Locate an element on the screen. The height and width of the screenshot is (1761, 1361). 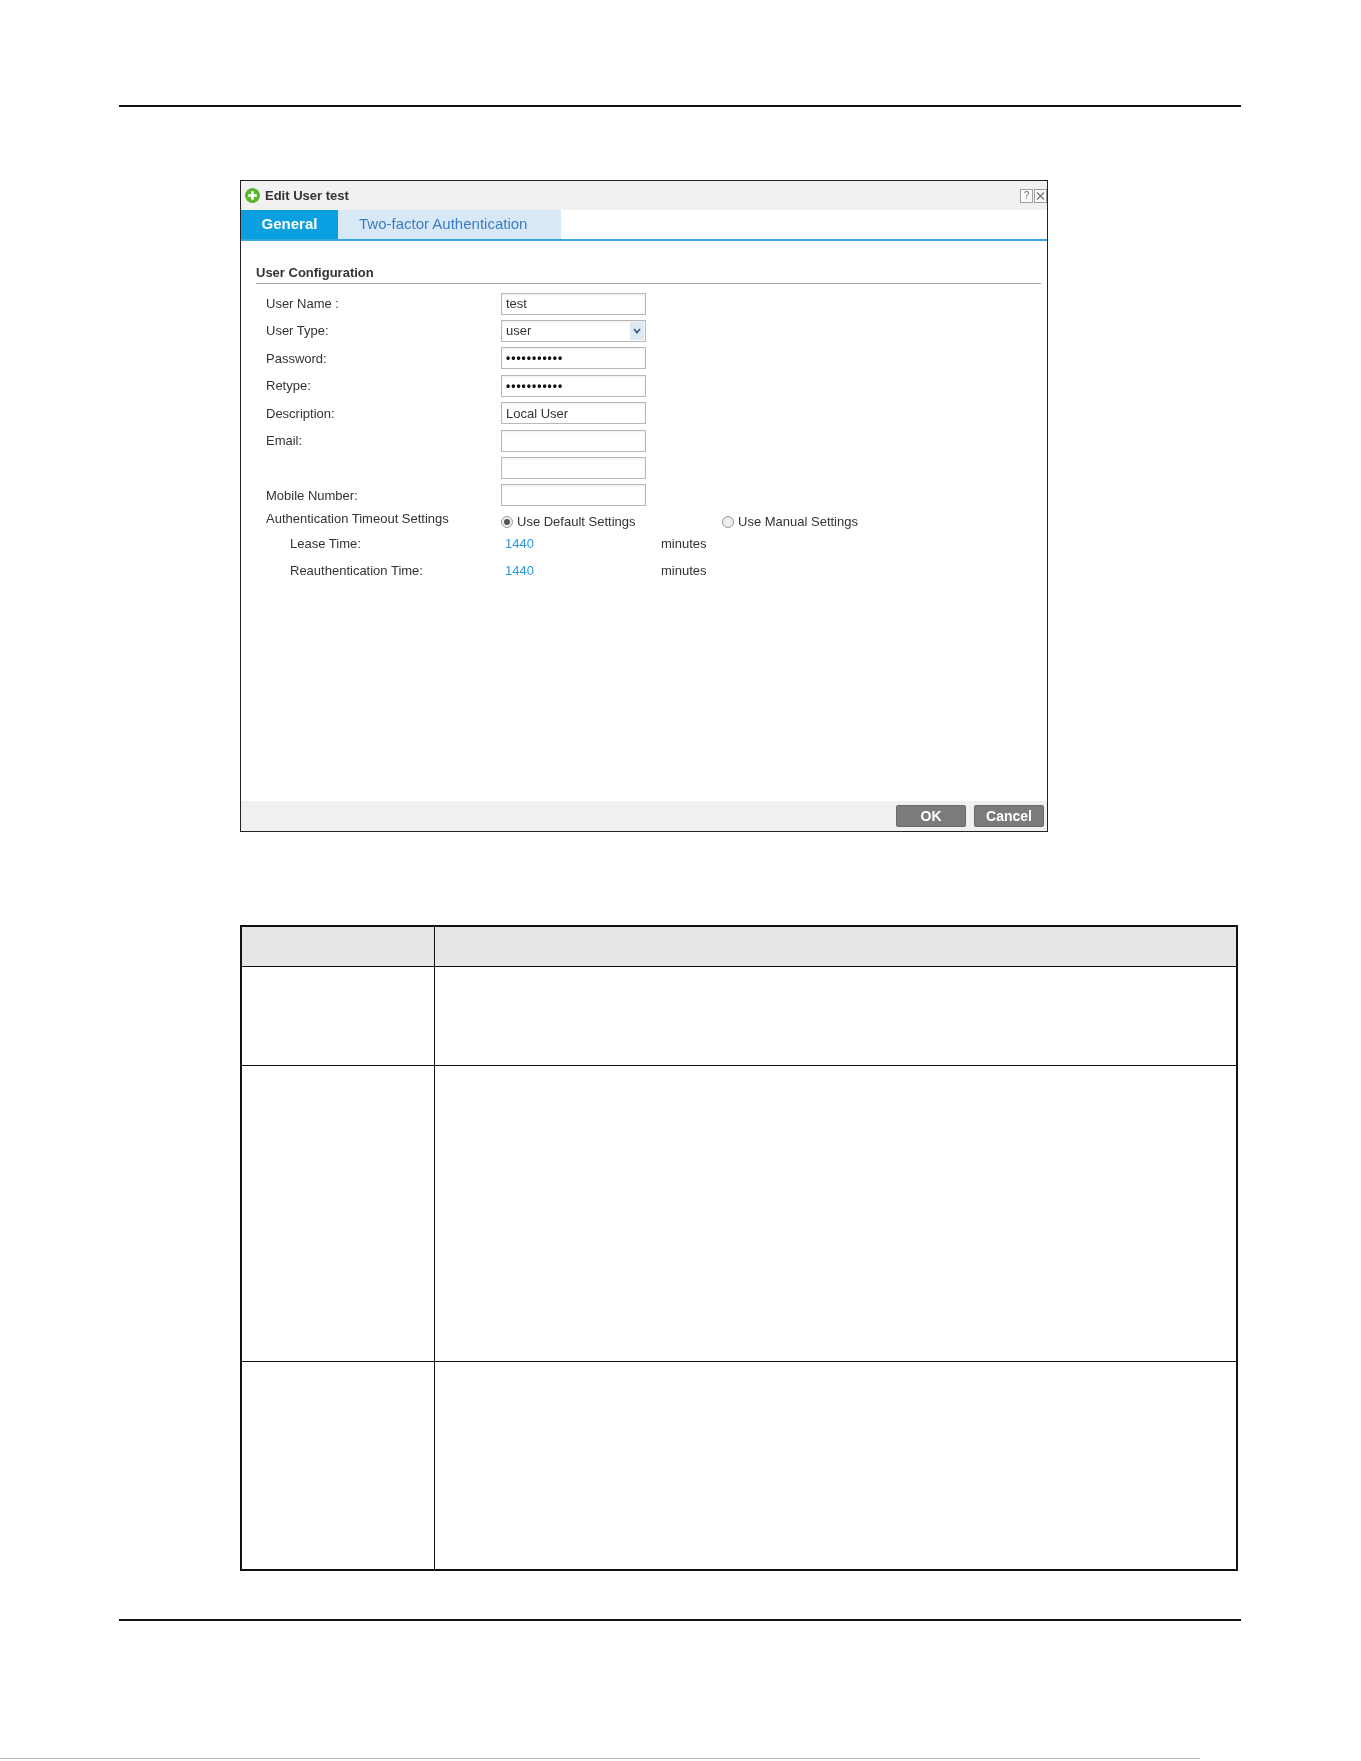
select-field: user is located at coordinates (573, 331).